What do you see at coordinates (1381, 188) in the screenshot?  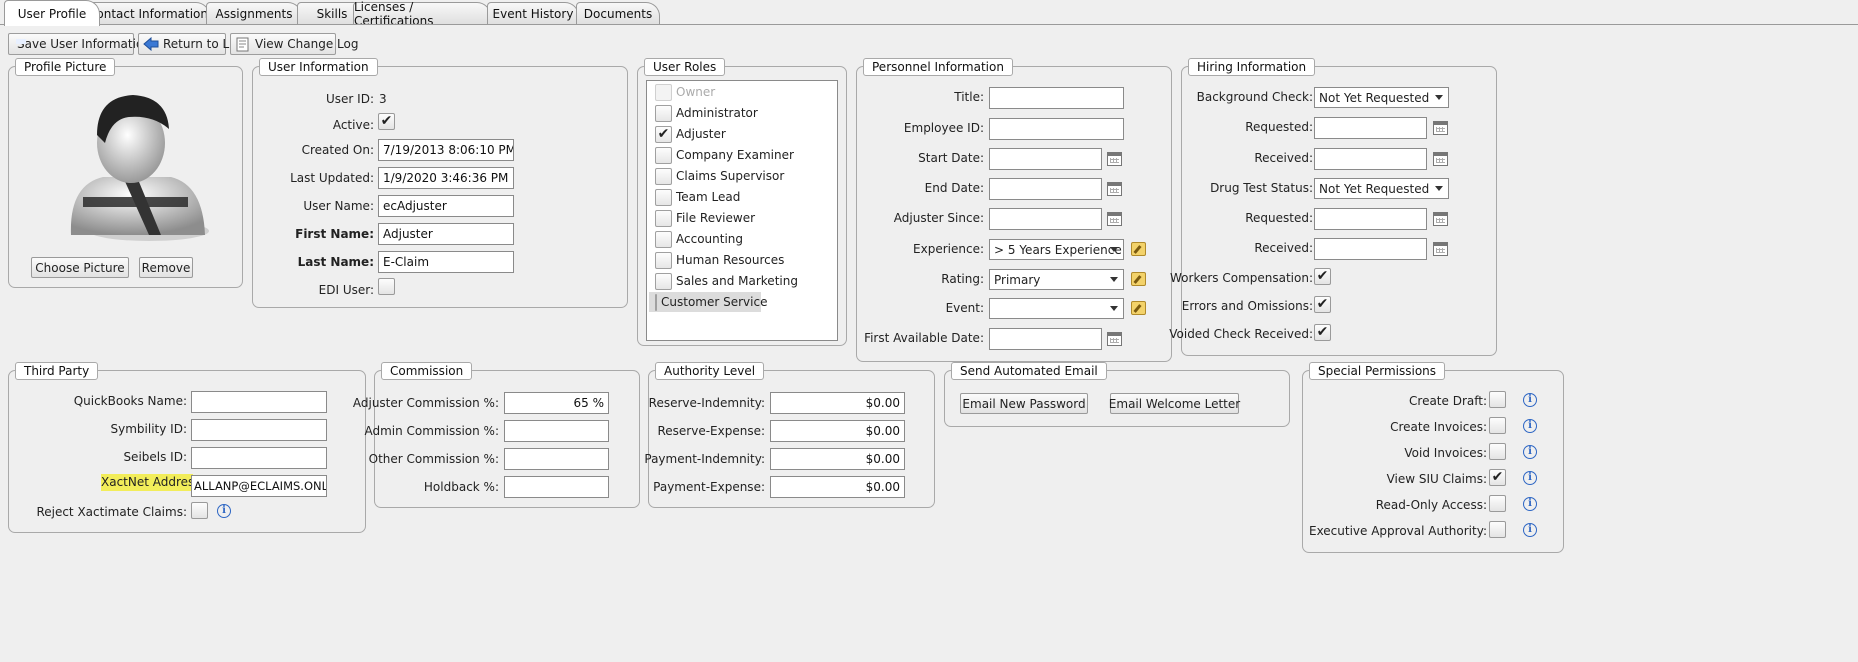 I see `drug-test-status-select: Not Yet Requested` at bounding box center [1381, 188].